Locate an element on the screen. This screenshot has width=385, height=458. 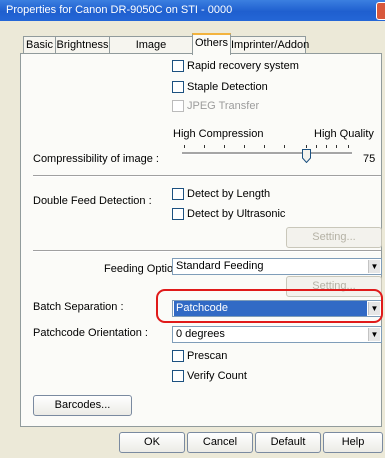
jpeg-transfer-checkbox is located at coordinates (178, 106).